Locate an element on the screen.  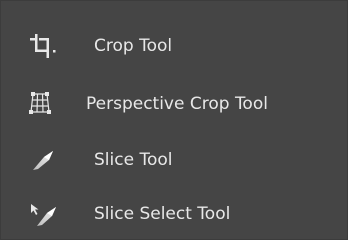
perspective-crop-icon is located at coordinates (43, 102).